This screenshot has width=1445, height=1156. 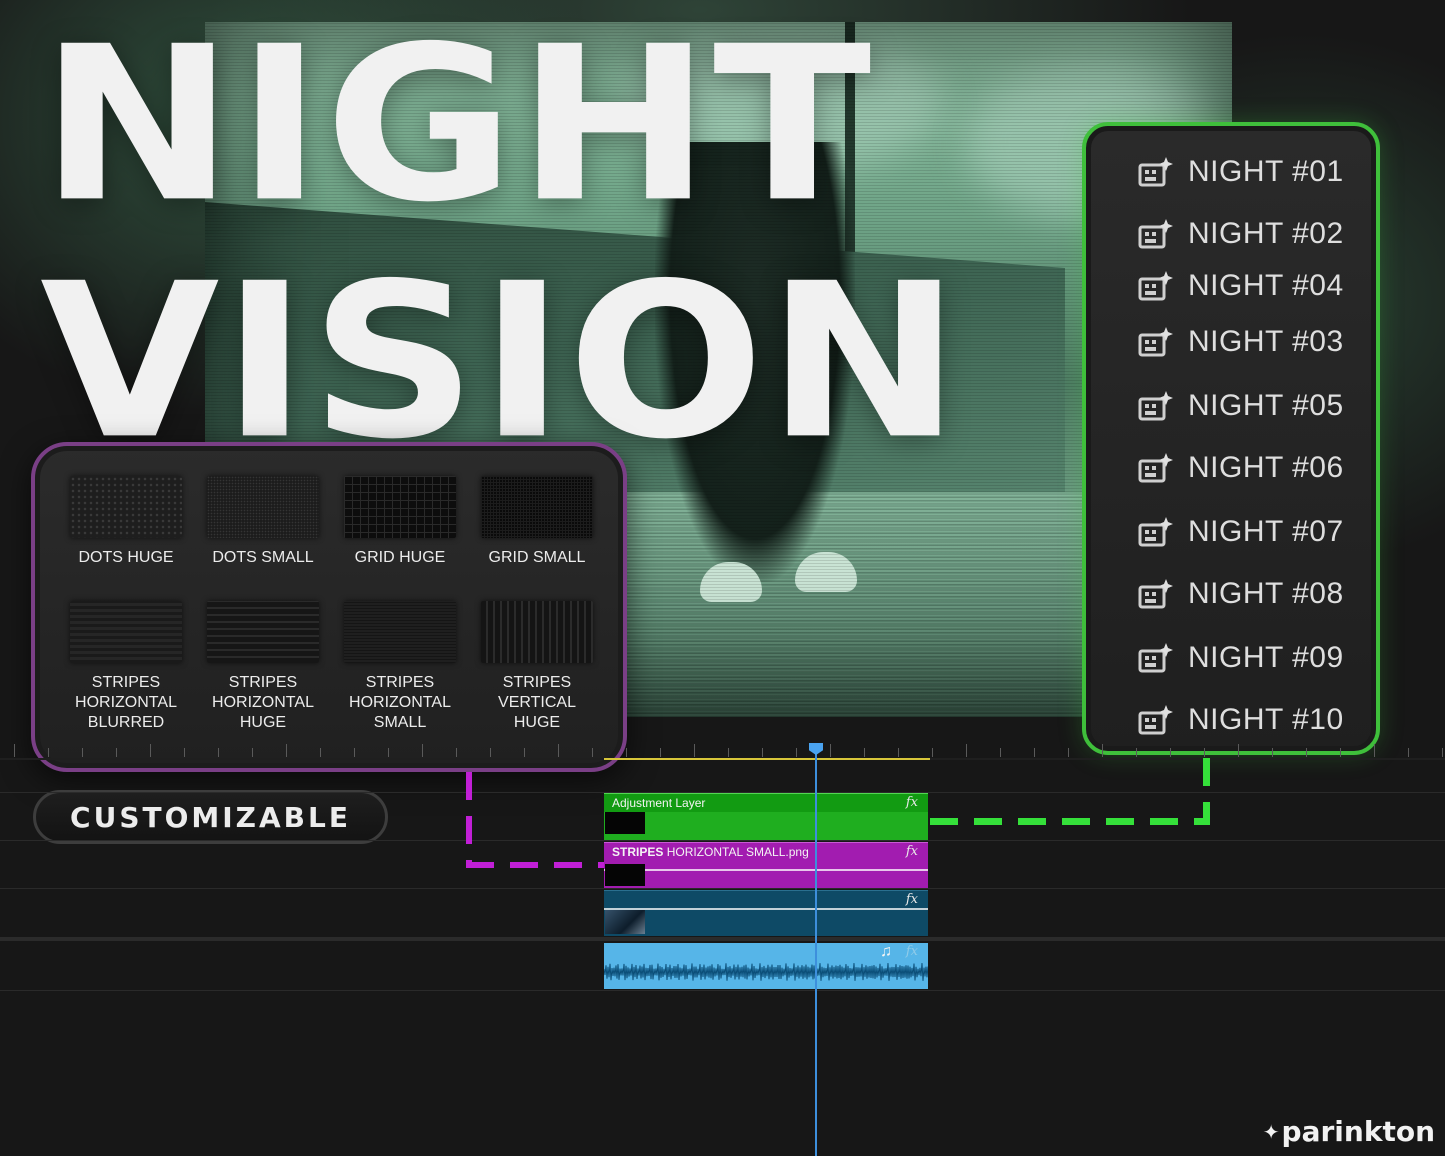 I want to click on texture-item: DOTS SMALL, so click(x=263, y=522).